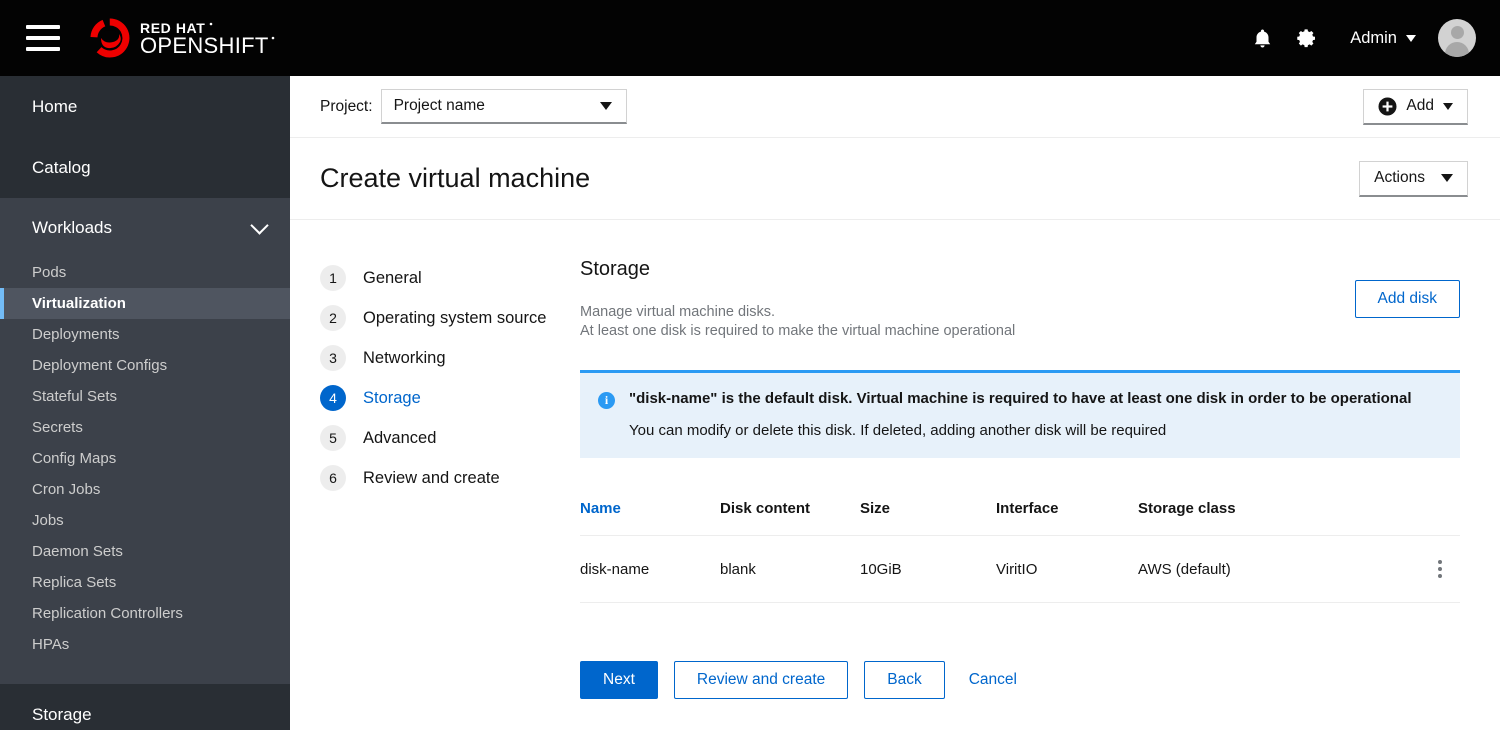  I want to click on step-label: Operating system source, so click(455, 317).